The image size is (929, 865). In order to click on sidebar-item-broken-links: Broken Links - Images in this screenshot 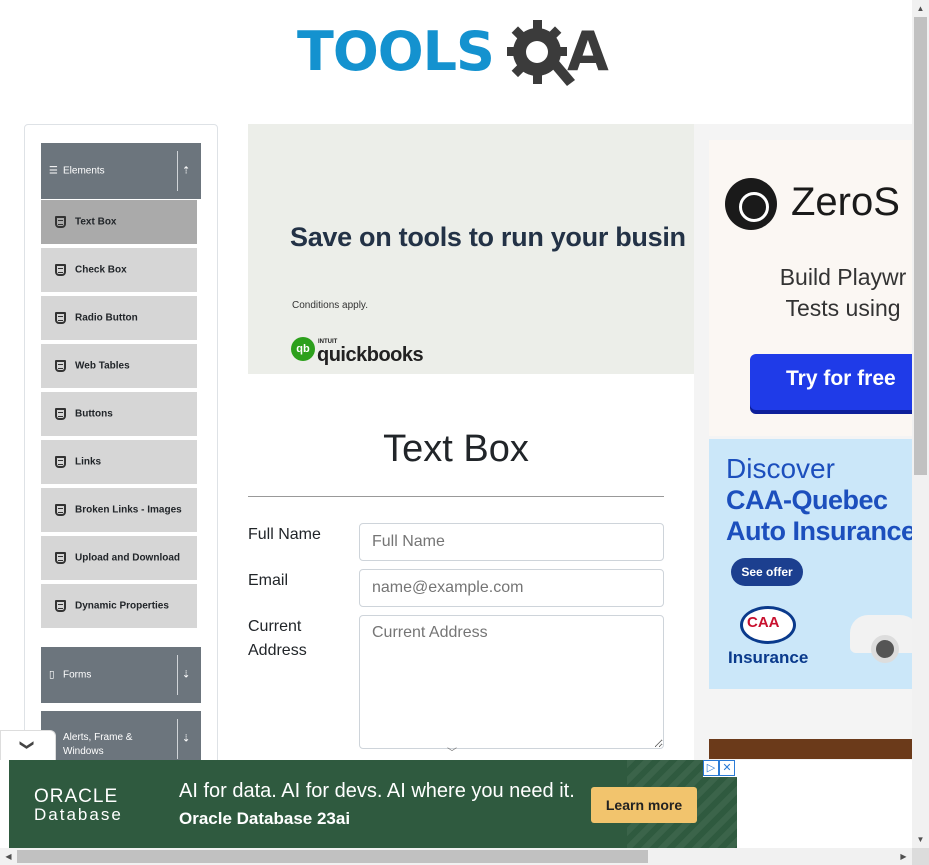, I will do `click(119, 511)`.